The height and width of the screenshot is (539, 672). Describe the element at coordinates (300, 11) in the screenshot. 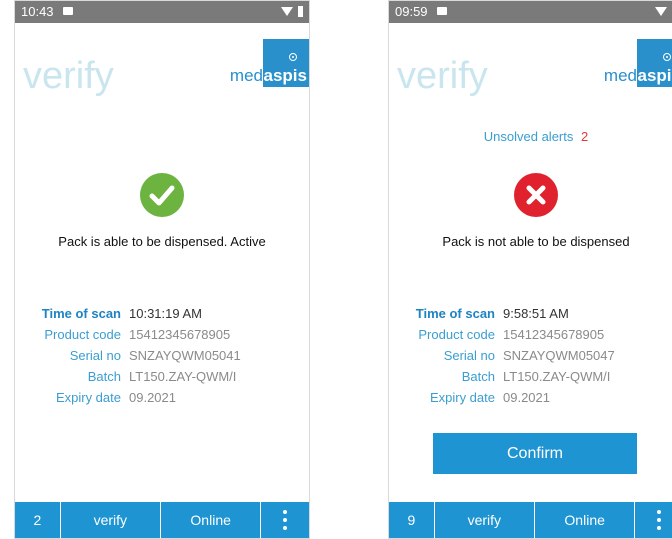

I see `battery-icon` at that location.